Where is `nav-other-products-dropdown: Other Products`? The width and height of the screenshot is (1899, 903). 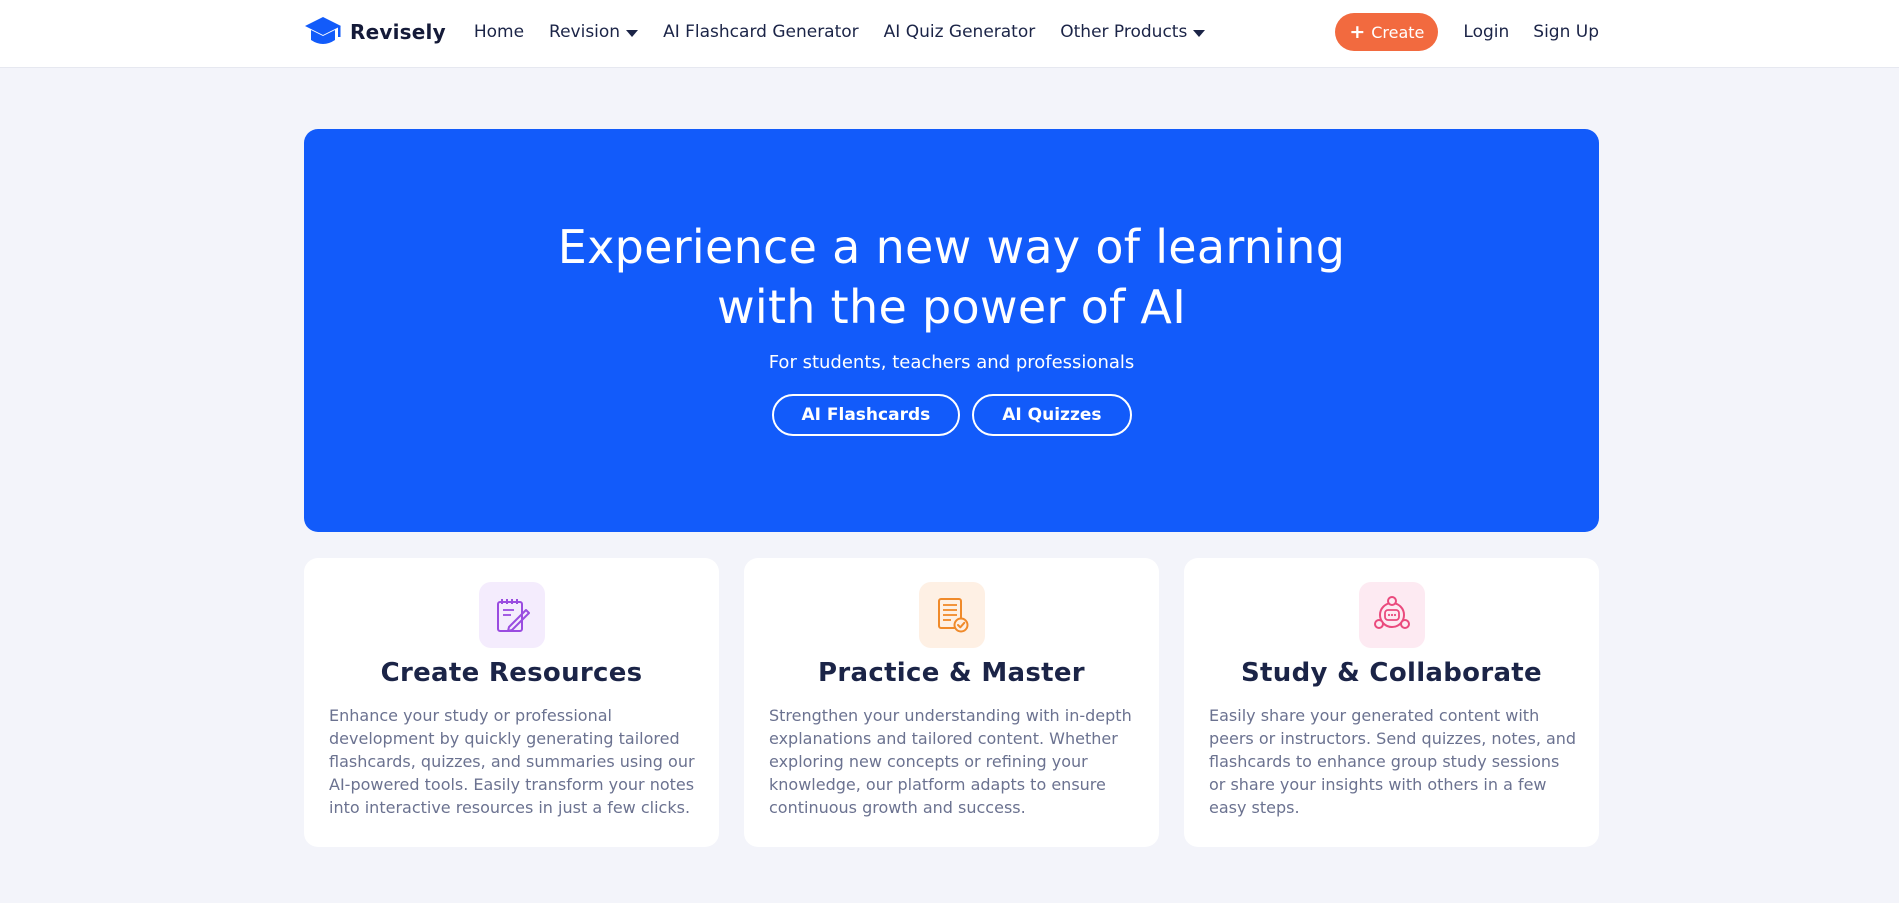 nav-other-products-dropdown: Other Products is located at coordinates (1133, 32).